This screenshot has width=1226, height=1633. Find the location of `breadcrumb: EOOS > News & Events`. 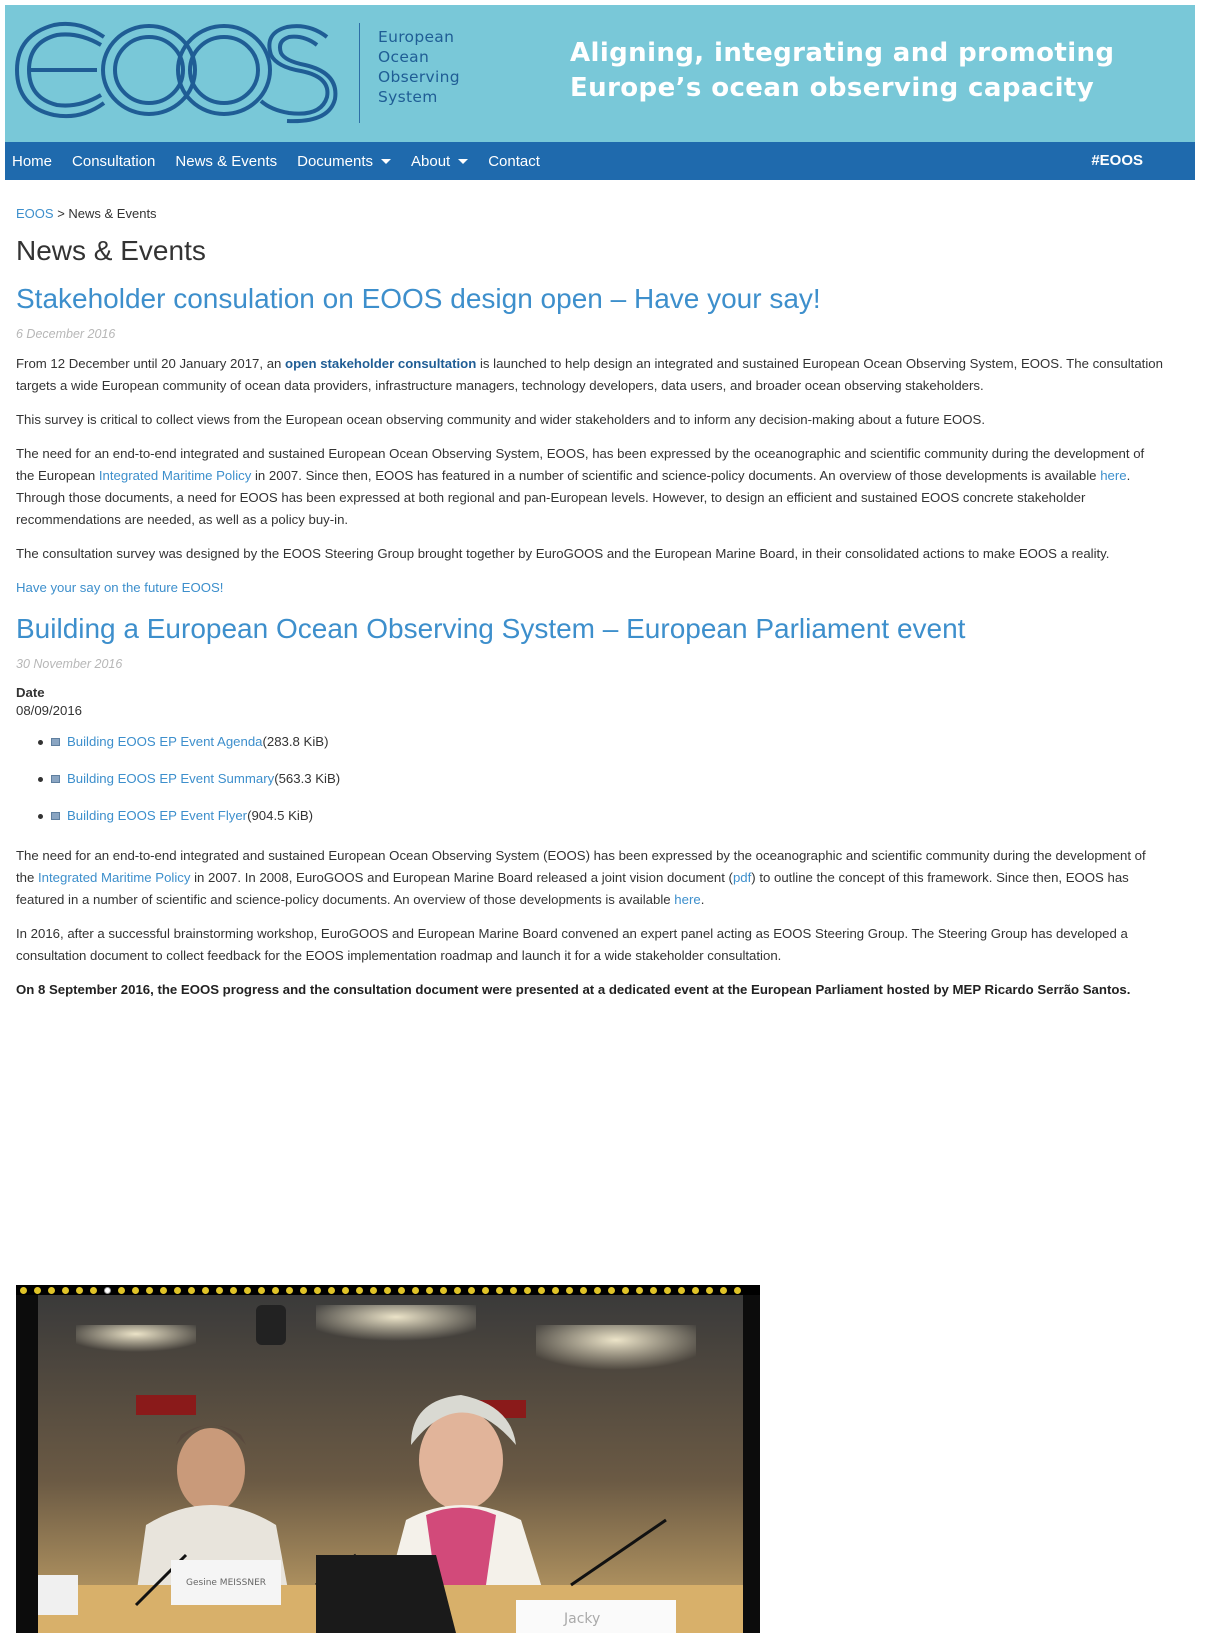

breadcrumb: EOOS > News & Events is located at coordinates (591, 213).